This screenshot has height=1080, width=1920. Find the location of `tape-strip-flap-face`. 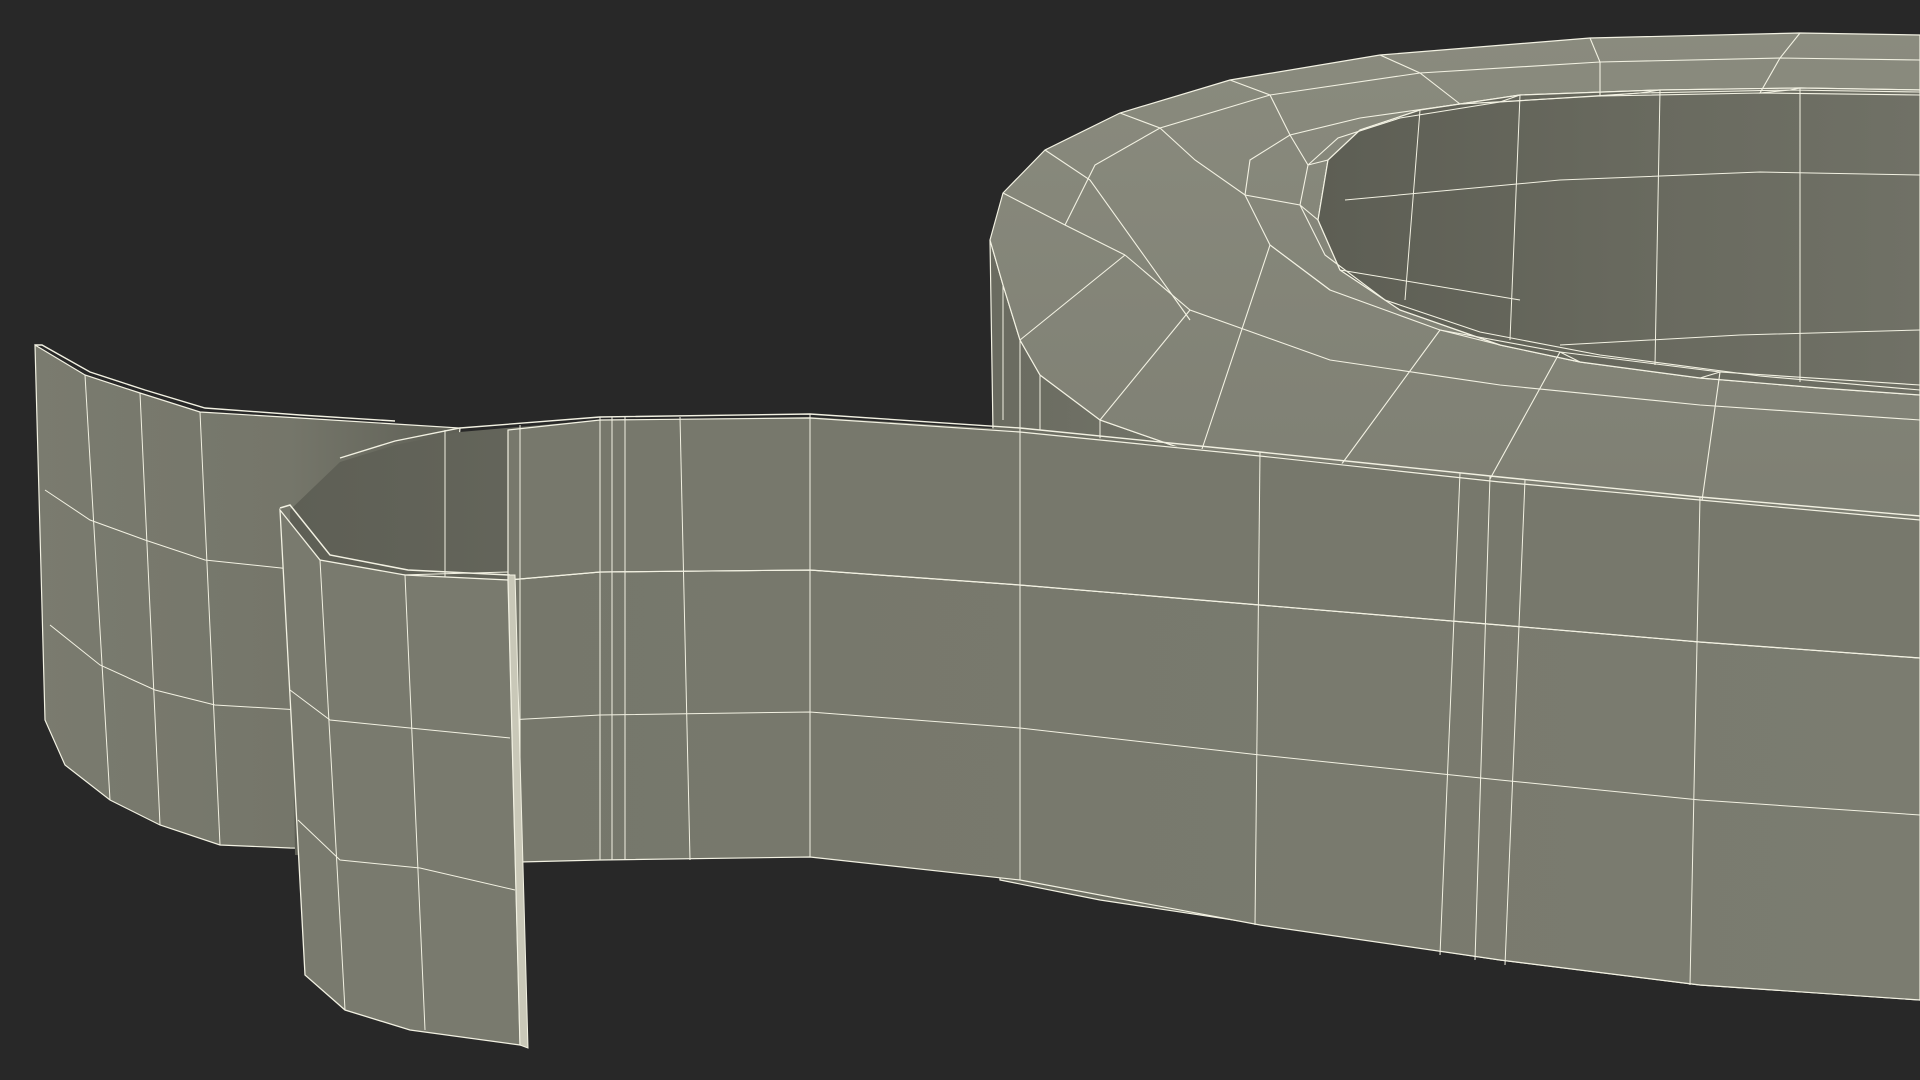

tape-strip-flap-face is located at coordinates (400, 777).